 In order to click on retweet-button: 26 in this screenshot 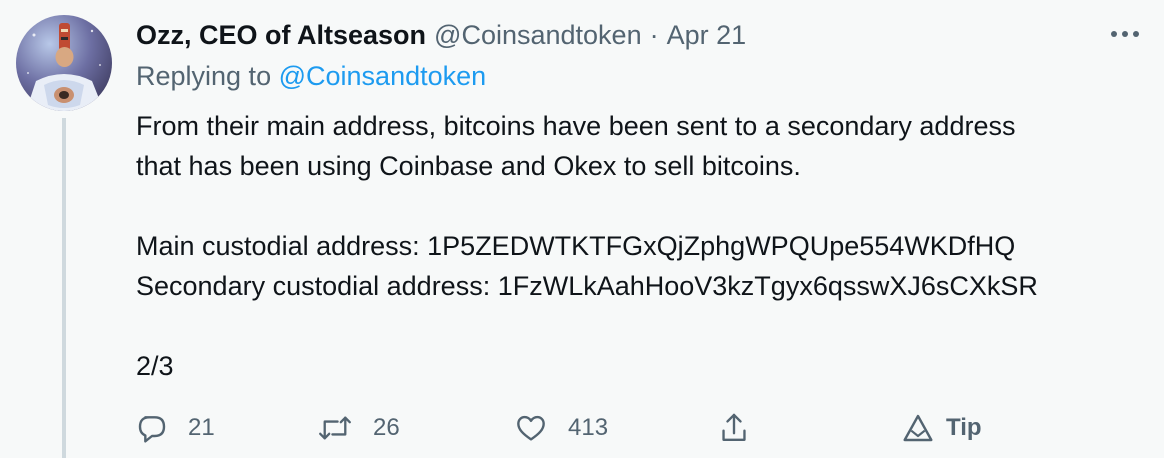, I will do `click(358, 428)`.